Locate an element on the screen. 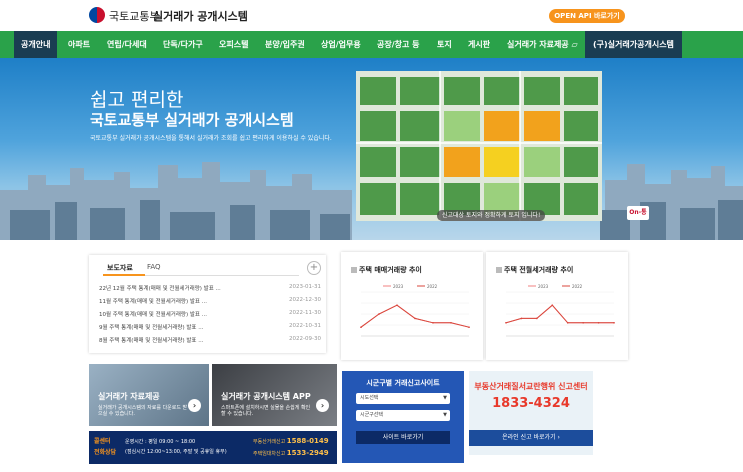 This screenshot has height=472, width=743. sale-chart-title-text: 주택 매매거래량 추이 is located at coordinates (390, 270).